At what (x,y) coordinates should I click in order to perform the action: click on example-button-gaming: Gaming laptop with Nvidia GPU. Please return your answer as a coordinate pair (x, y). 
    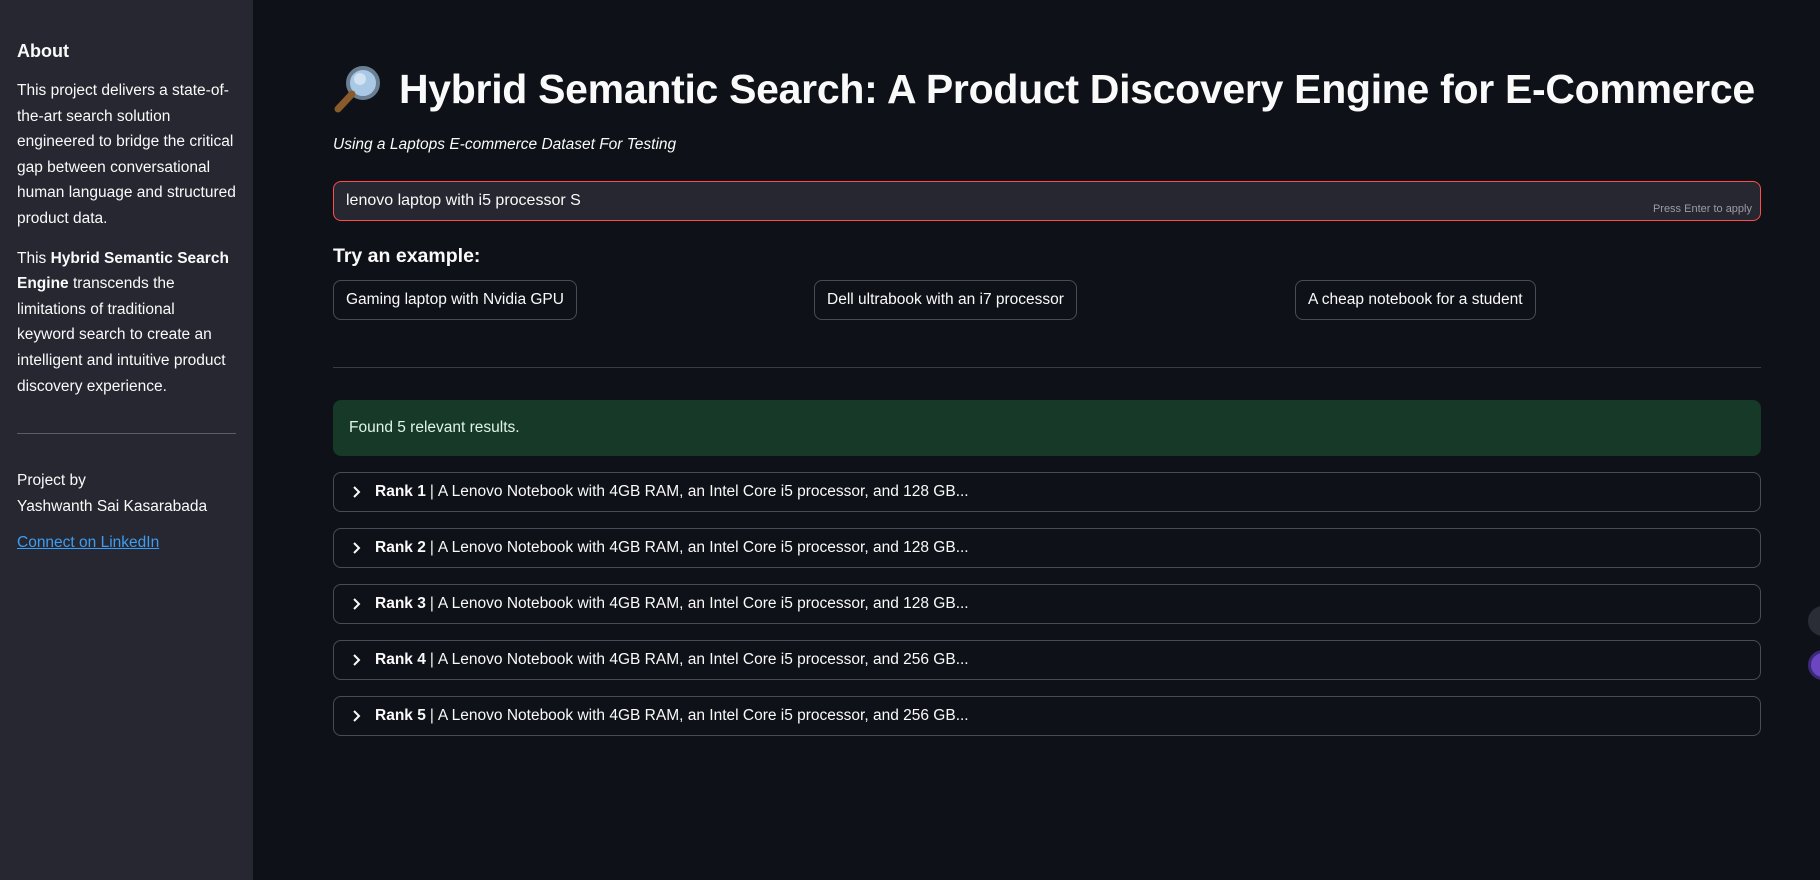
    Looking at the image, I should click on (455, 300).